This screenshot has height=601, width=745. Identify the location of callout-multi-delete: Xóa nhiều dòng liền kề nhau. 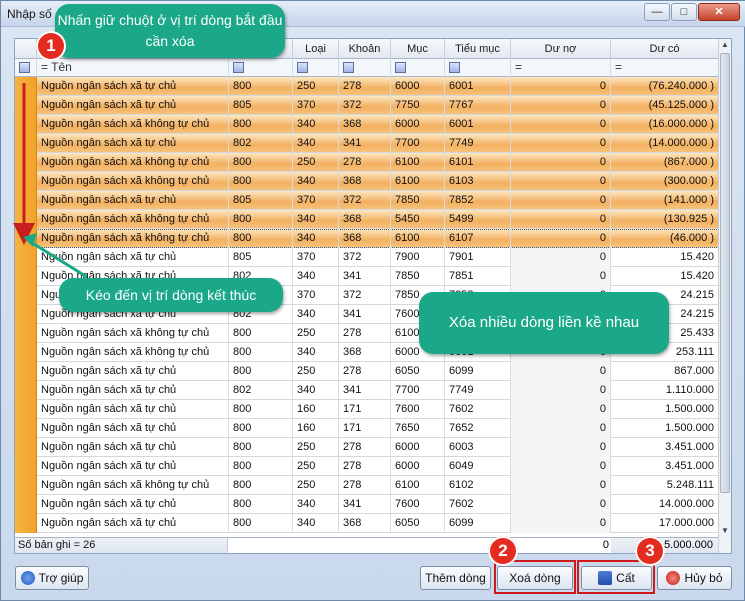
(544, 323).